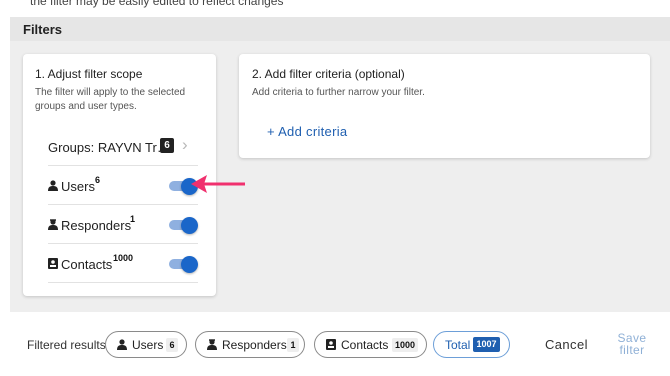 The image size is (670, 376). I want to click on result-pill-responders: Responders 1, so click(250, 344).